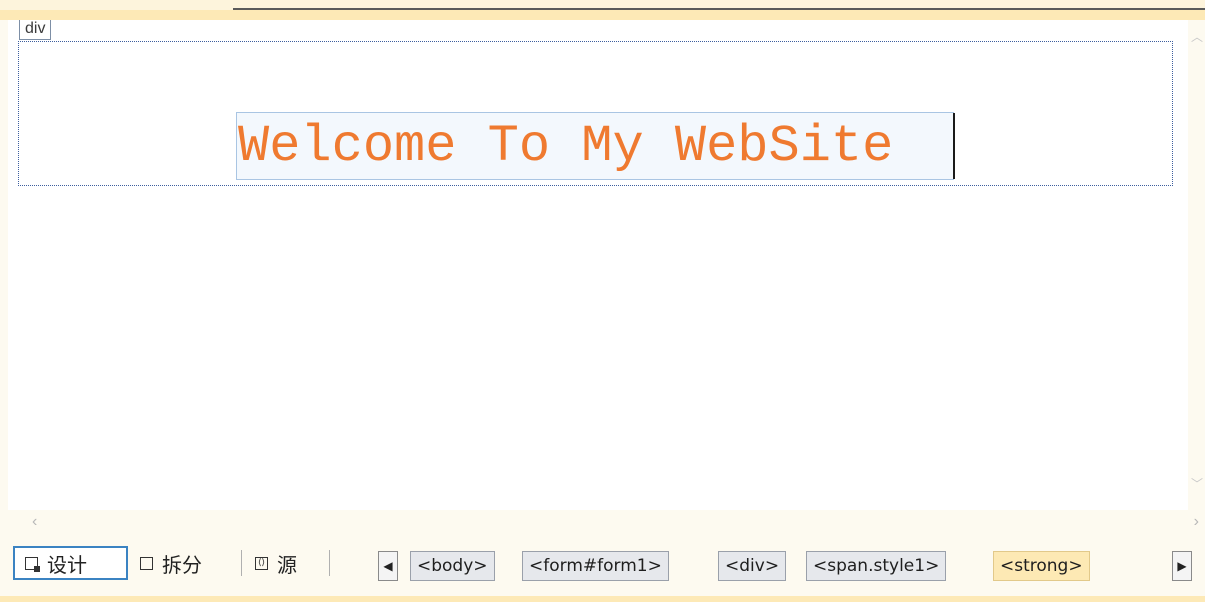 The height and width of the screenshot is (602, 1205). I want to click on triangle-left-icon: ◀, so click(388, 566).